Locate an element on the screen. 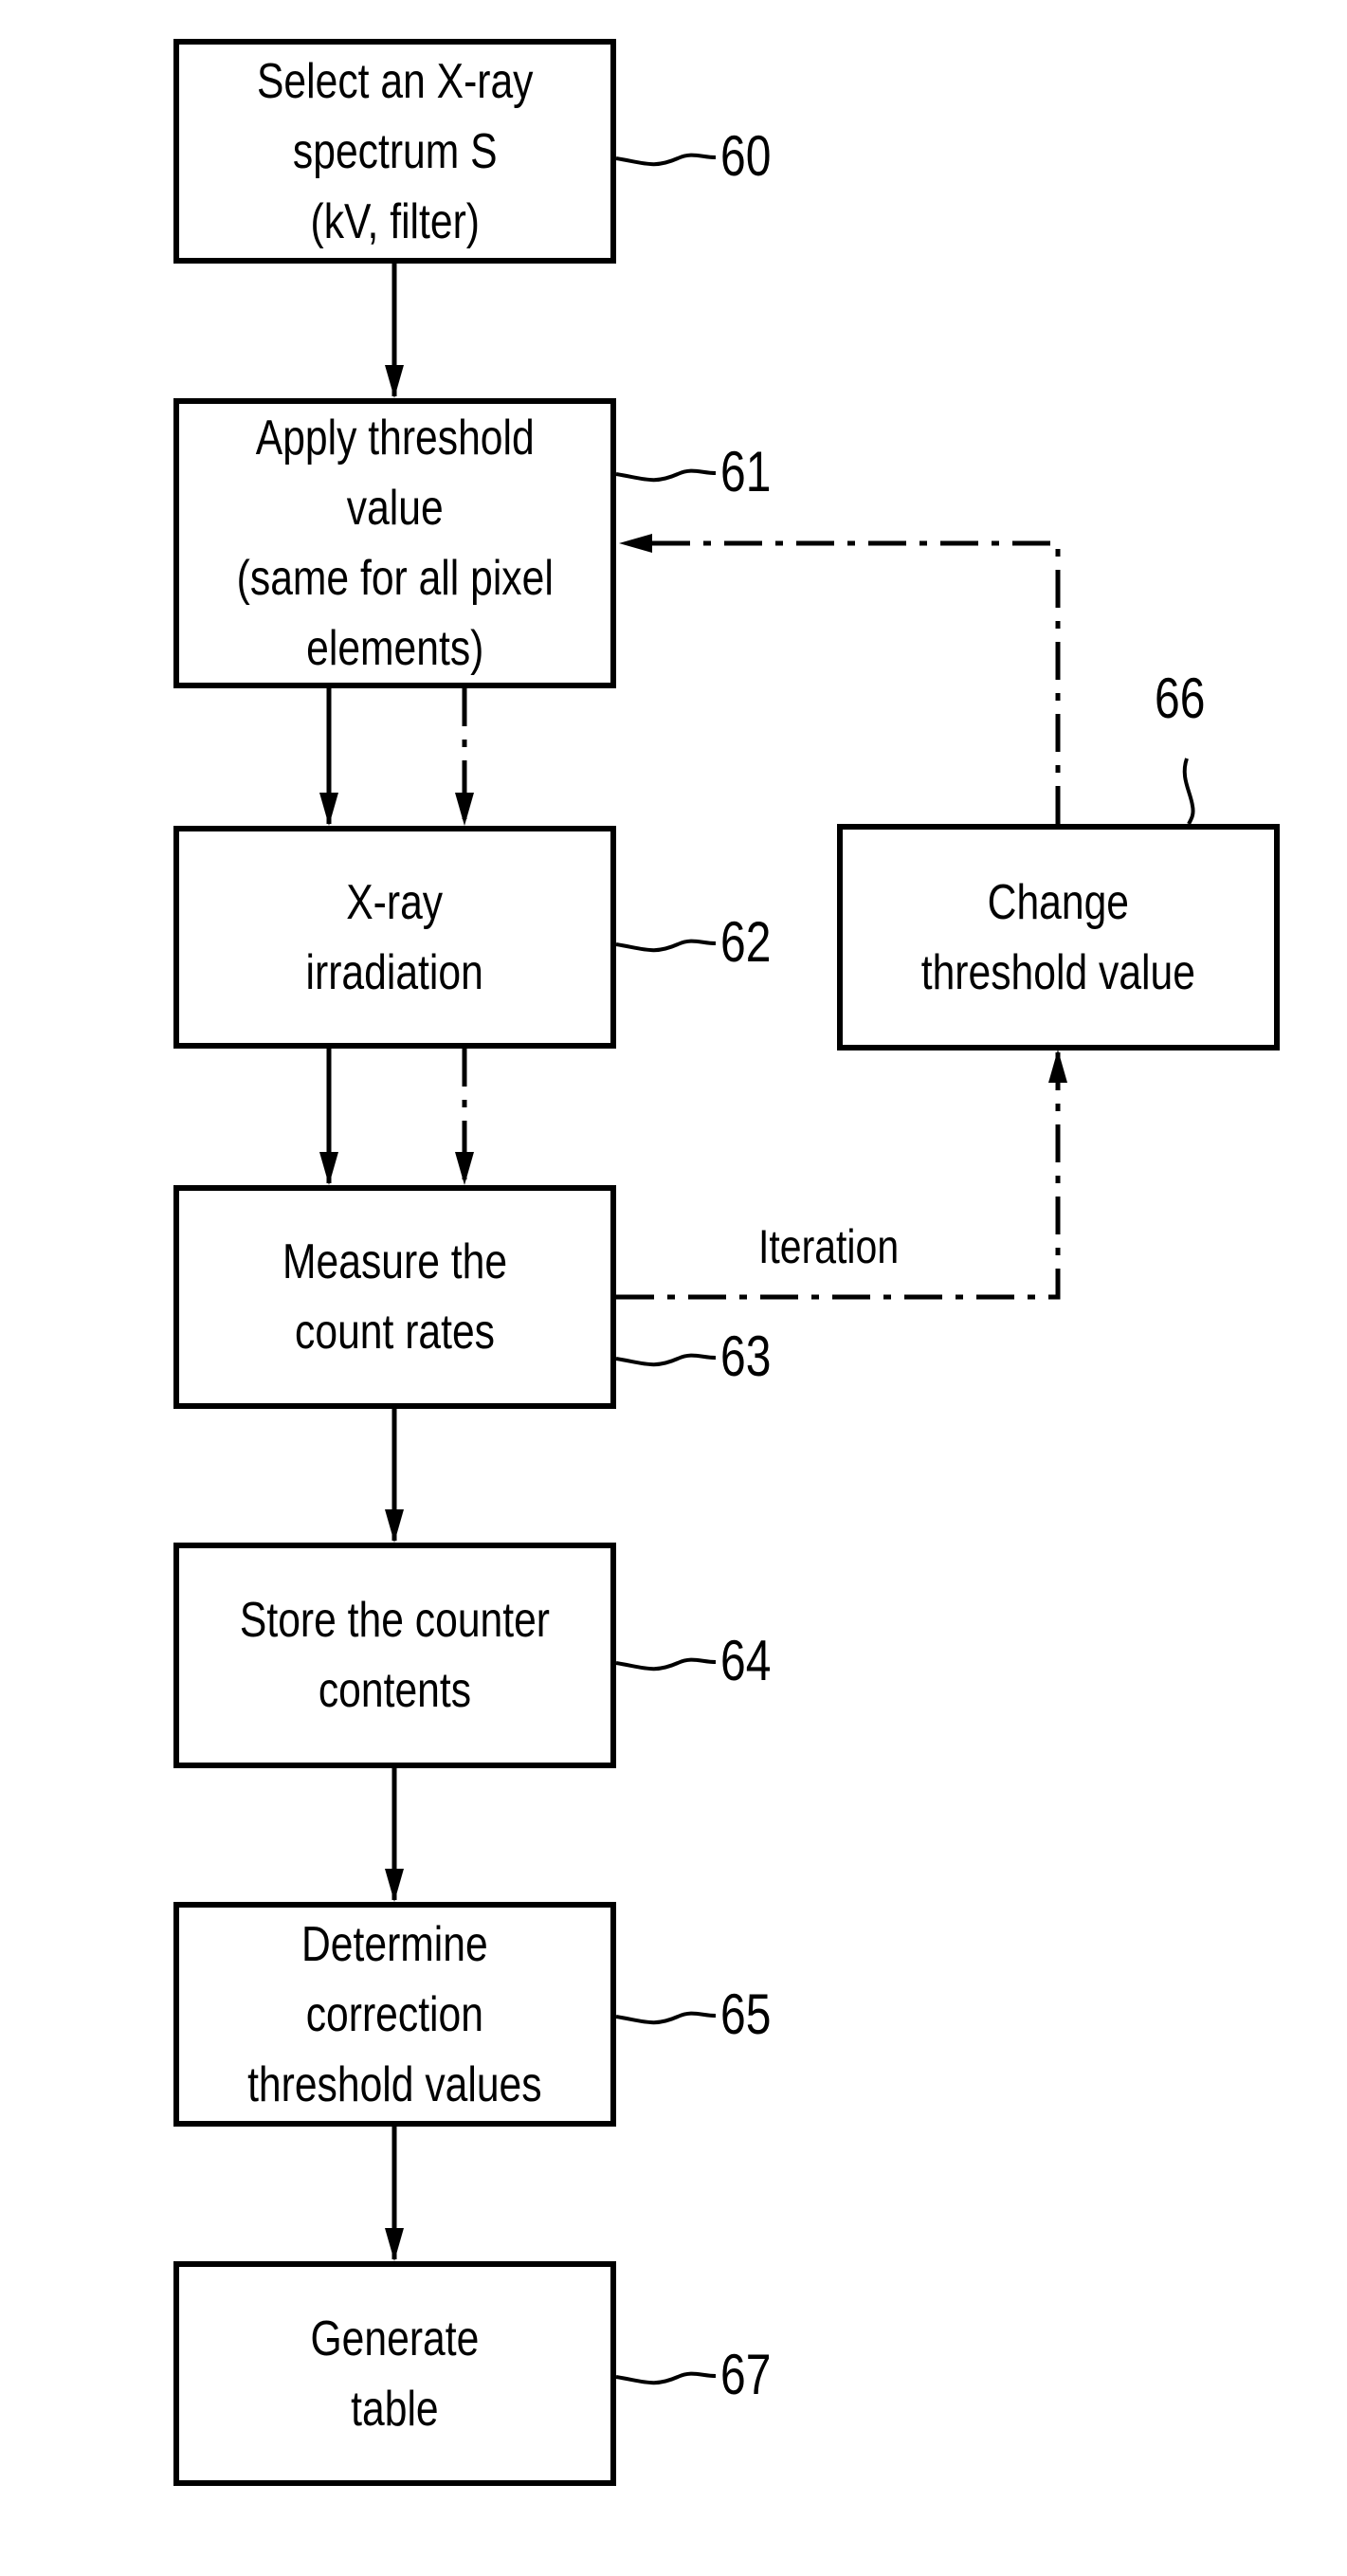  step-63-label: Measure the count rates is located at coordinates (395, 1297).